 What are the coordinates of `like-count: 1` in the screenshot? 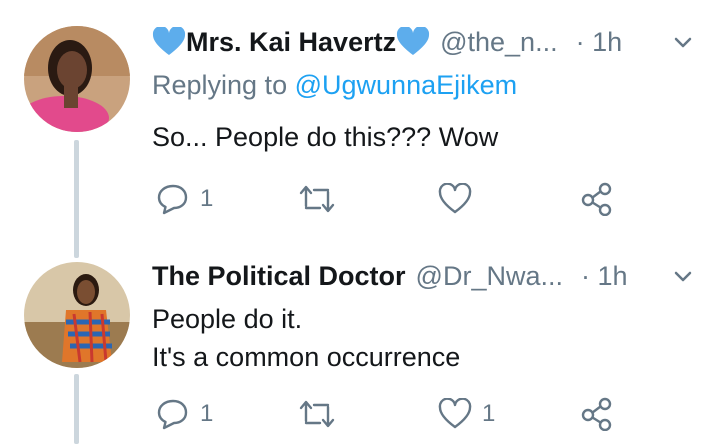 It's located at (489, 413).